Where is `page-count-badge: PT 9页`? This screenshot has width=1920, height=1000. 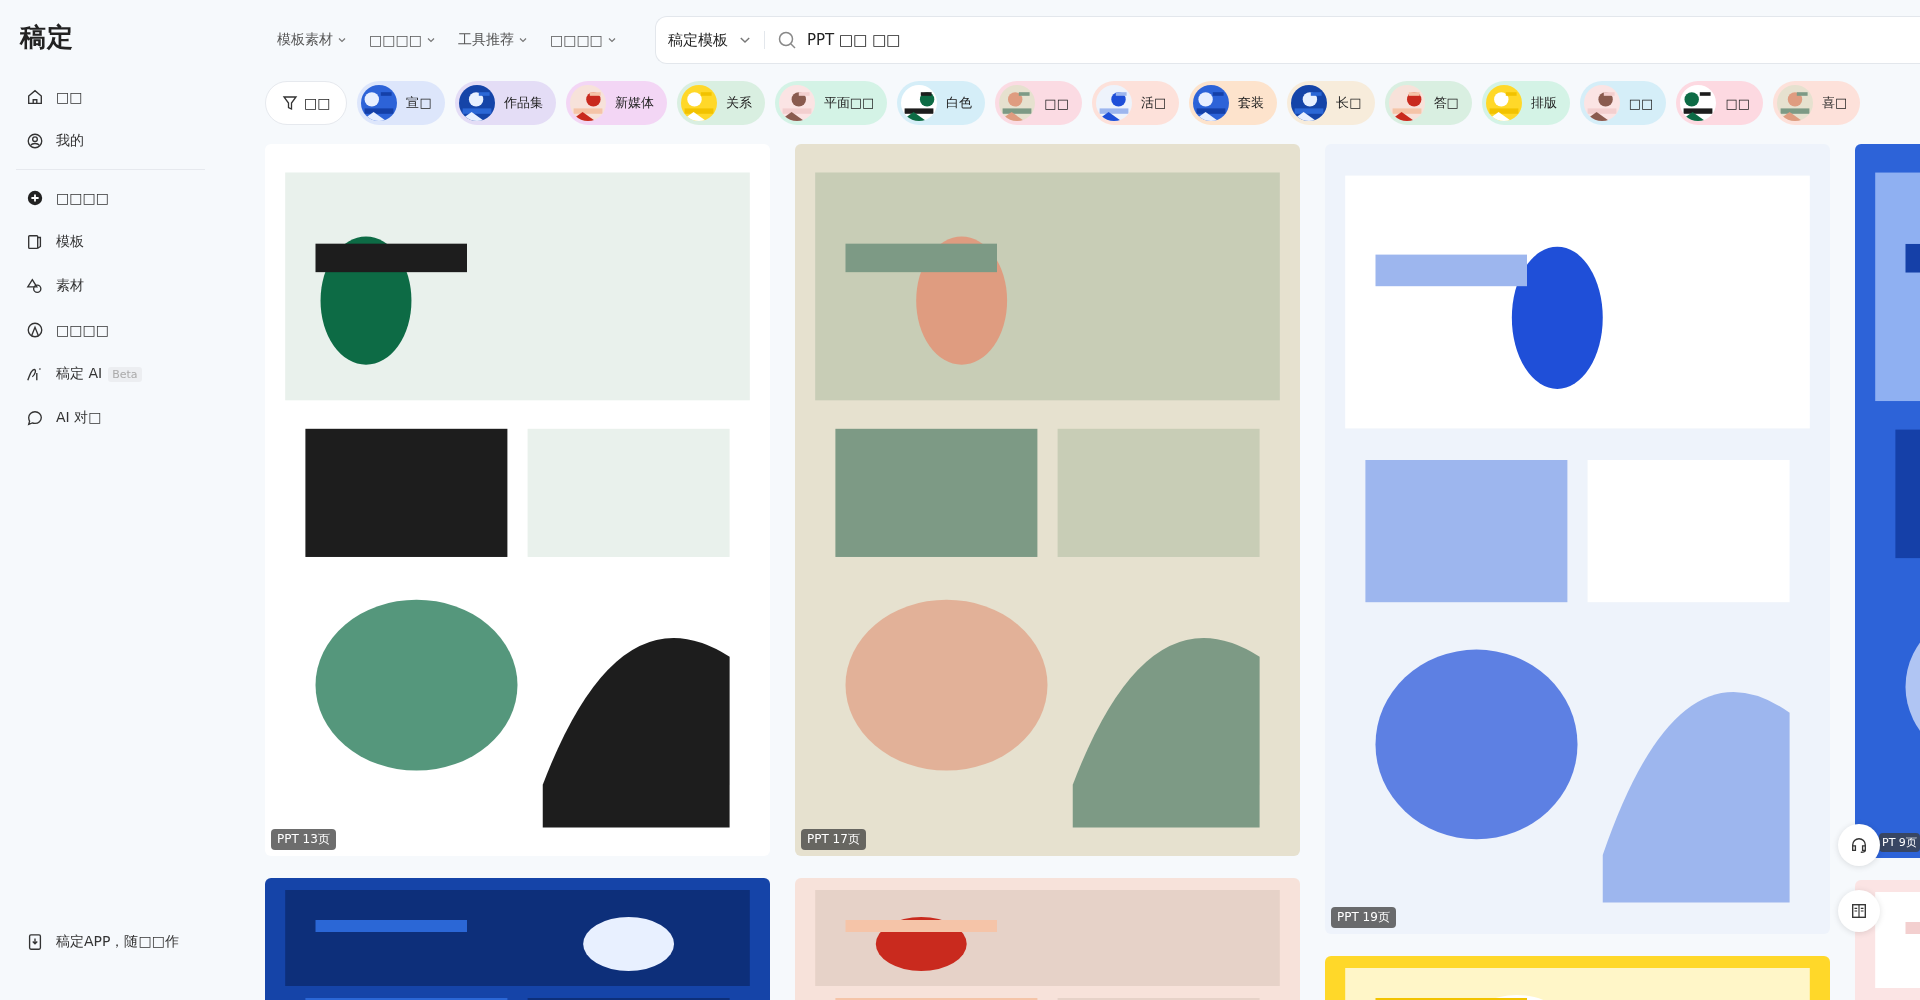 page-count-badge: PT 9页 is located at coordinates (1899, 842).